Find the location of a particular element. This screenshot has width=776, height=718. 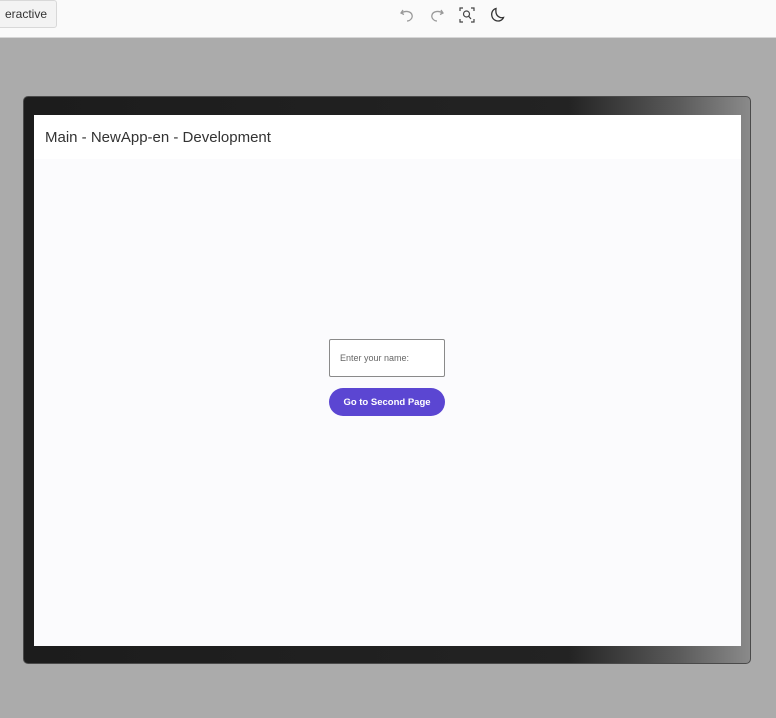

undo-icon is located at coordinates (407, 15).